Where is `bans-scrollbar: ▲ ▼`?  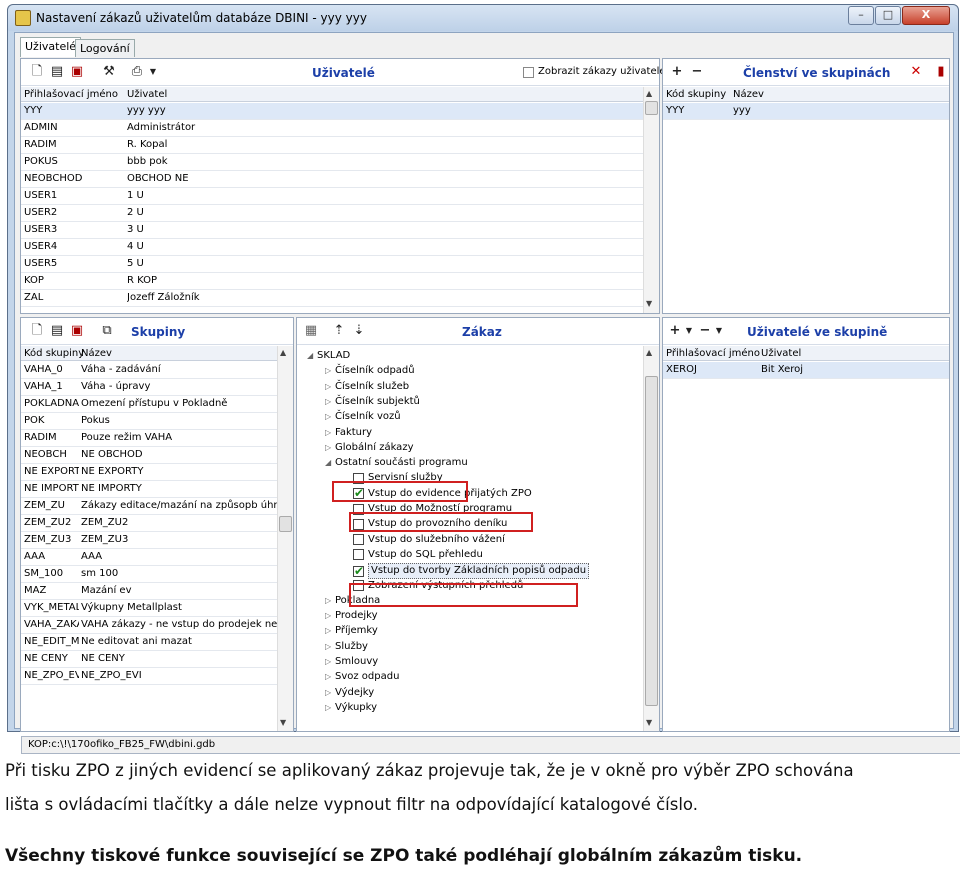 bans-scrollbar: ▲ ▼ is located at coordinates (651, 538).